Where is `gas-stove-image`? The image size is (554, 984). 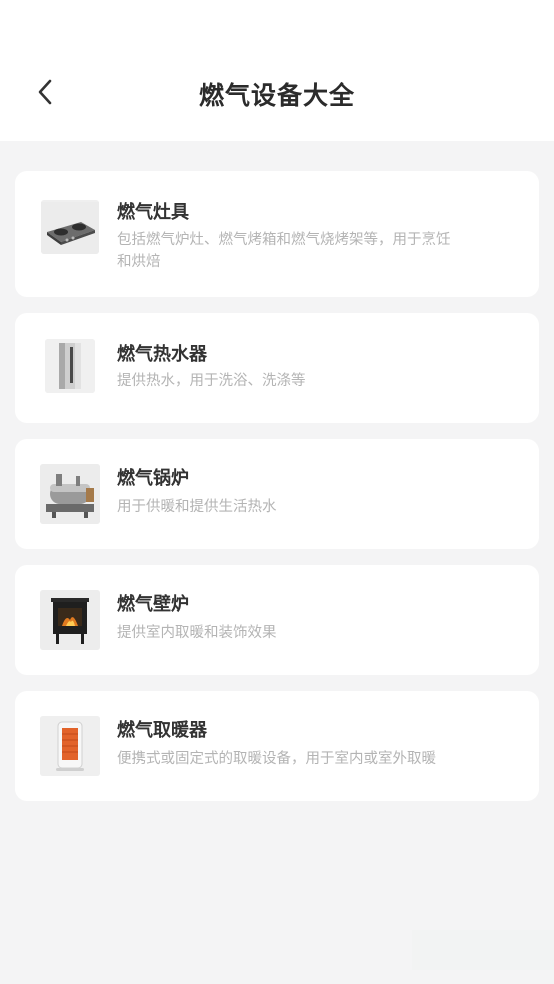
gas-stove-image is located at coordinates (70, 227).